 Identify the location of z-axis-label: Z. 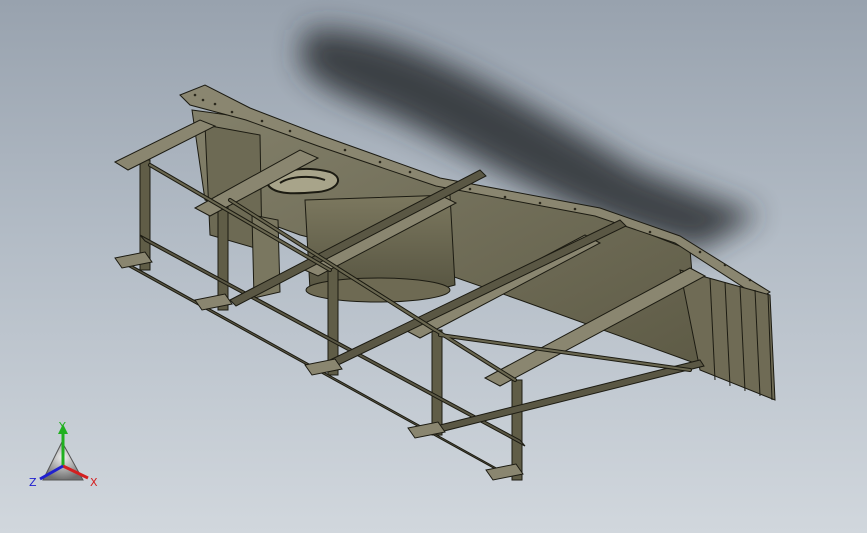
(33, 482).